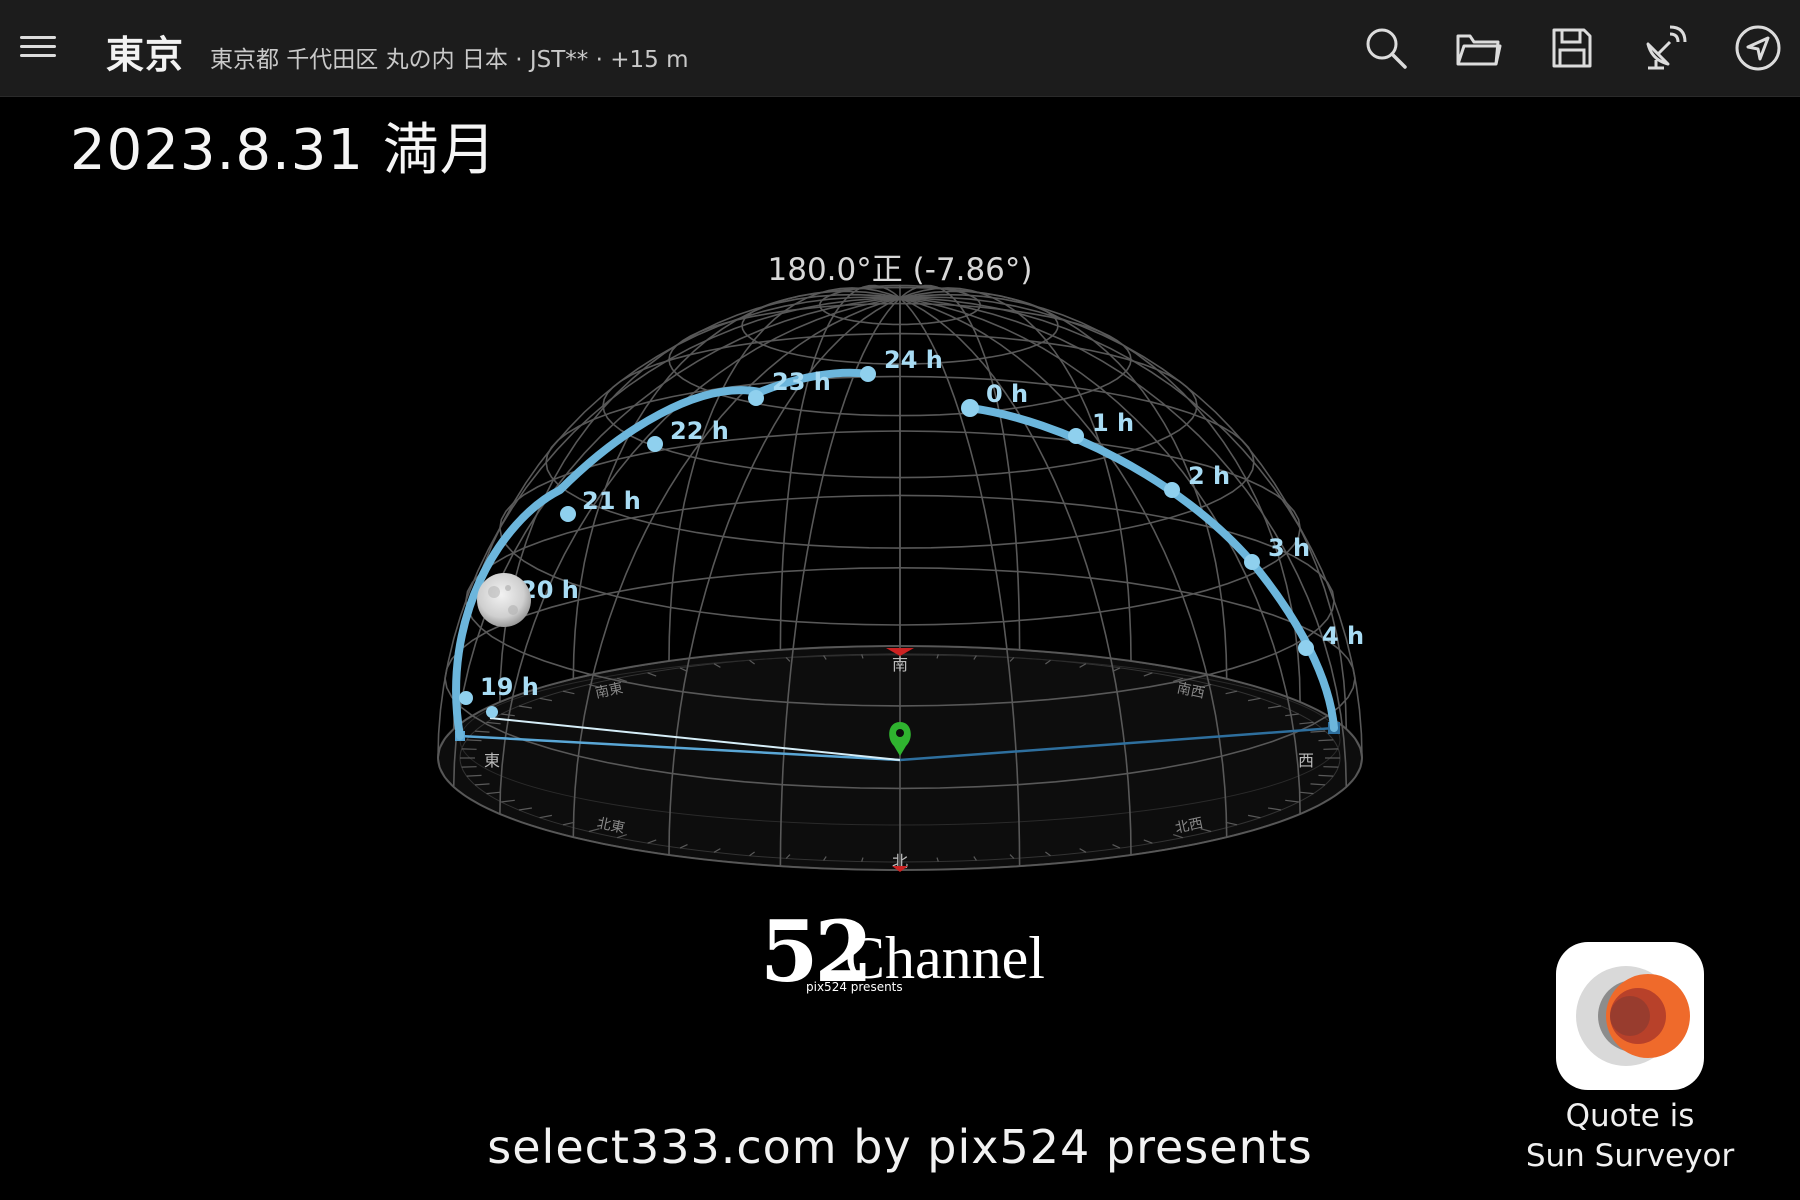 The image size is (1800, 1200). I want to click on hour-label: 0 h, so click(1007, 394).